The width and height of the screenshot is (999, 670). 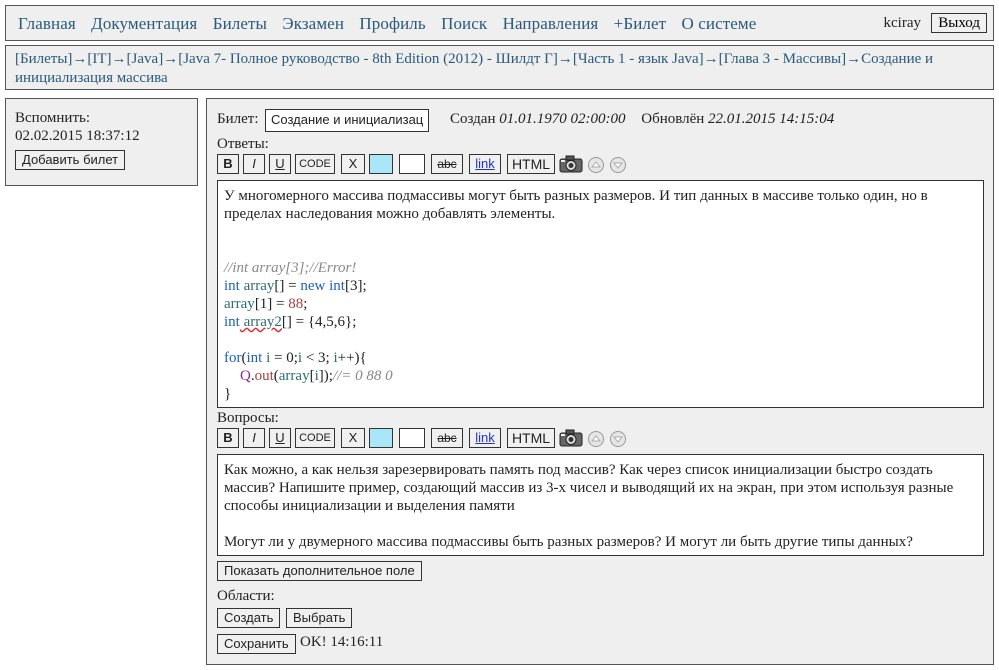 I want to click on strike-button: abc, so click(x=447, y=164).